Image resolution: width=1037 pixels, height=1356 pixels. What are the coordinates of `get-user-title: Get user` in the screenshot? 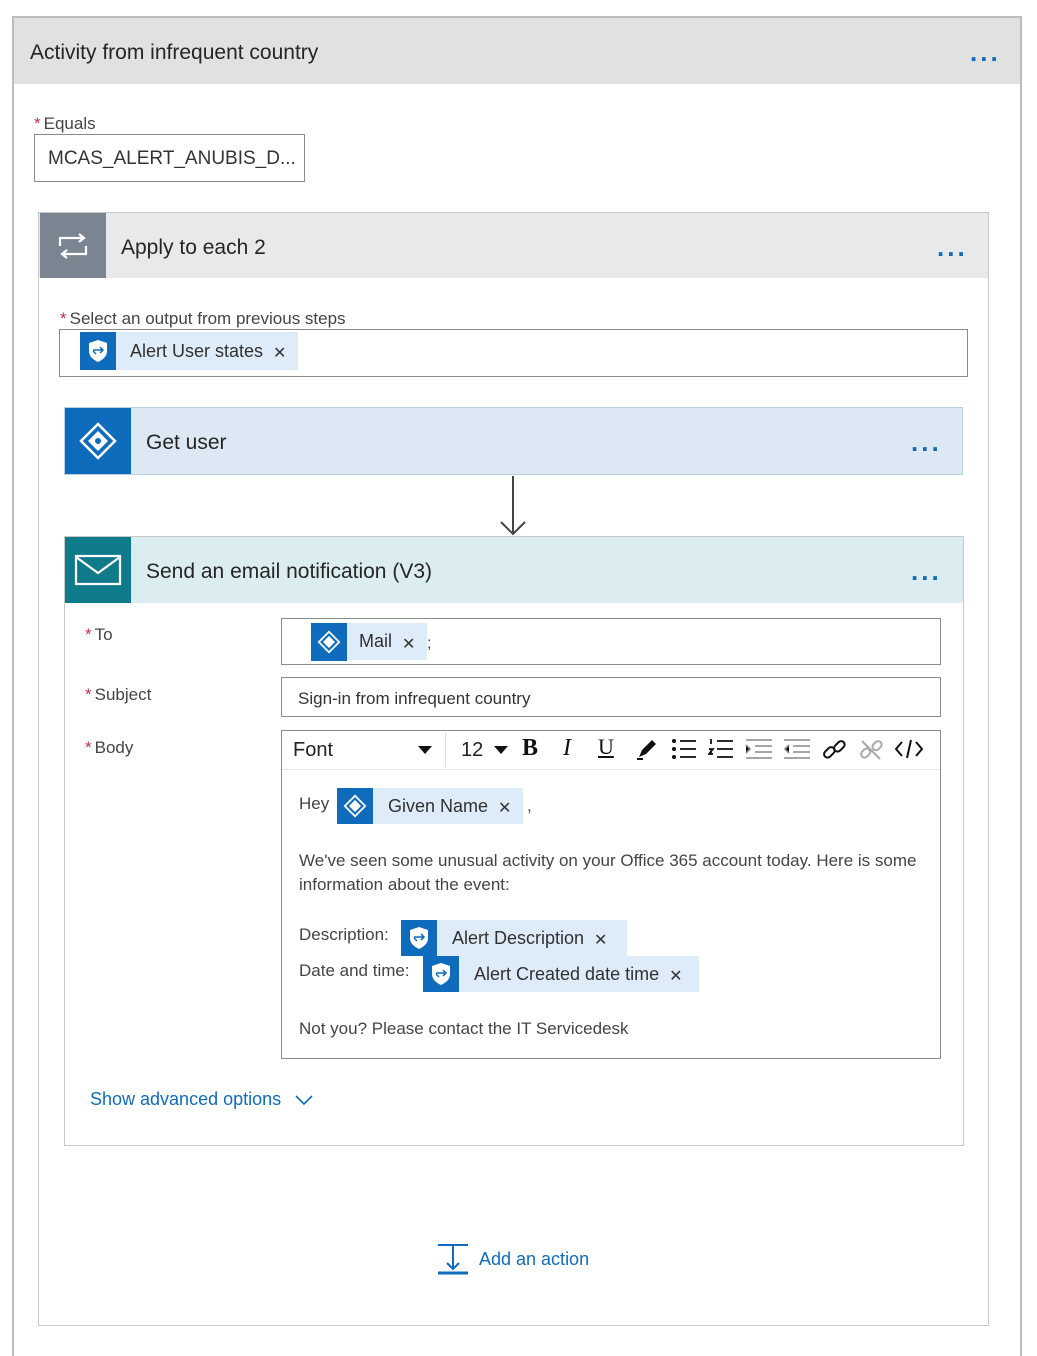 It's located at (186, 442).